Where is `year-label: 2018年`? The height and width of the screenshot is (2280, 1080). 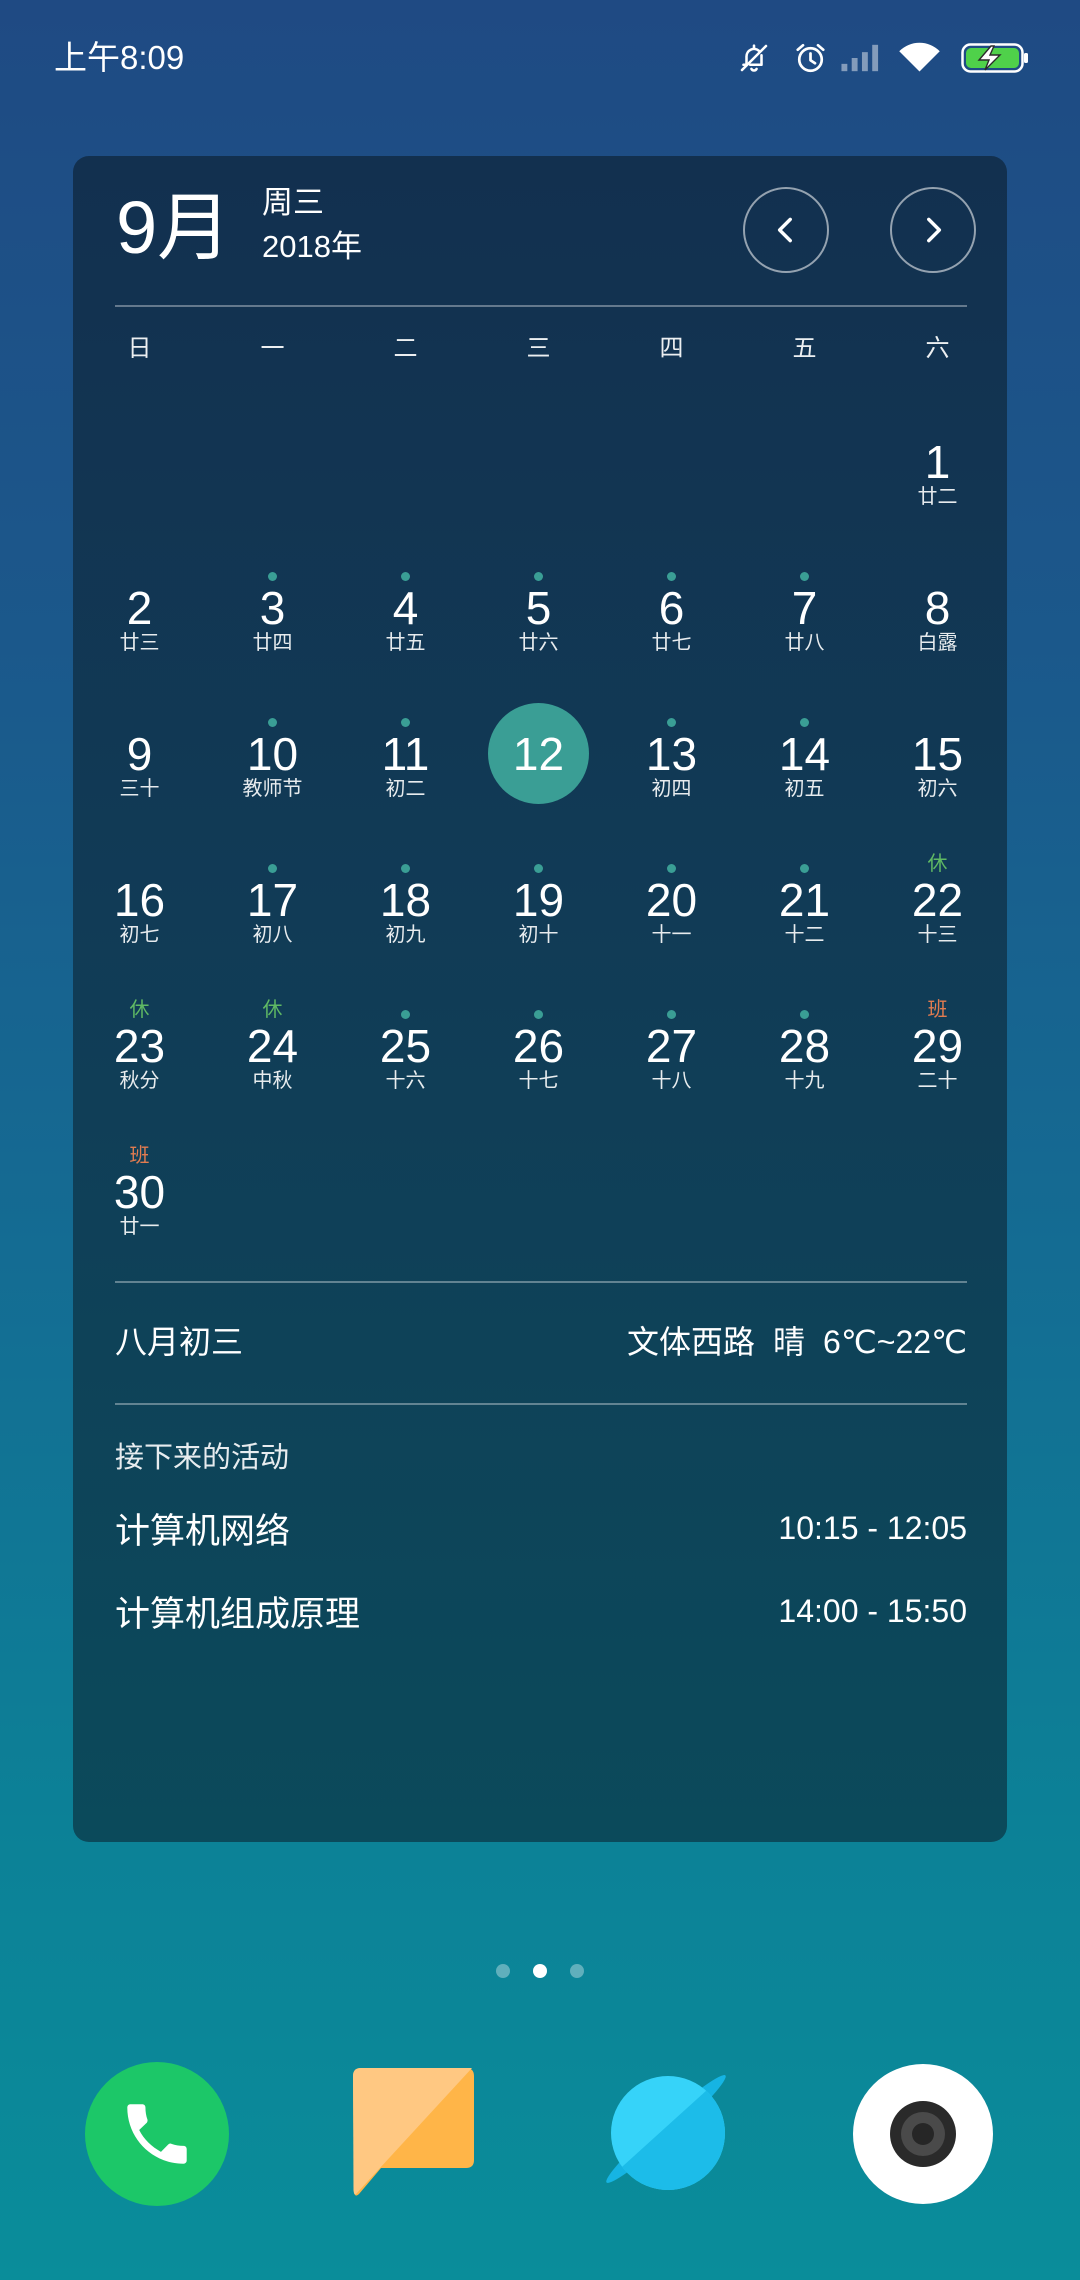 year-label: 2018年 is located at coordinates (312, 246).